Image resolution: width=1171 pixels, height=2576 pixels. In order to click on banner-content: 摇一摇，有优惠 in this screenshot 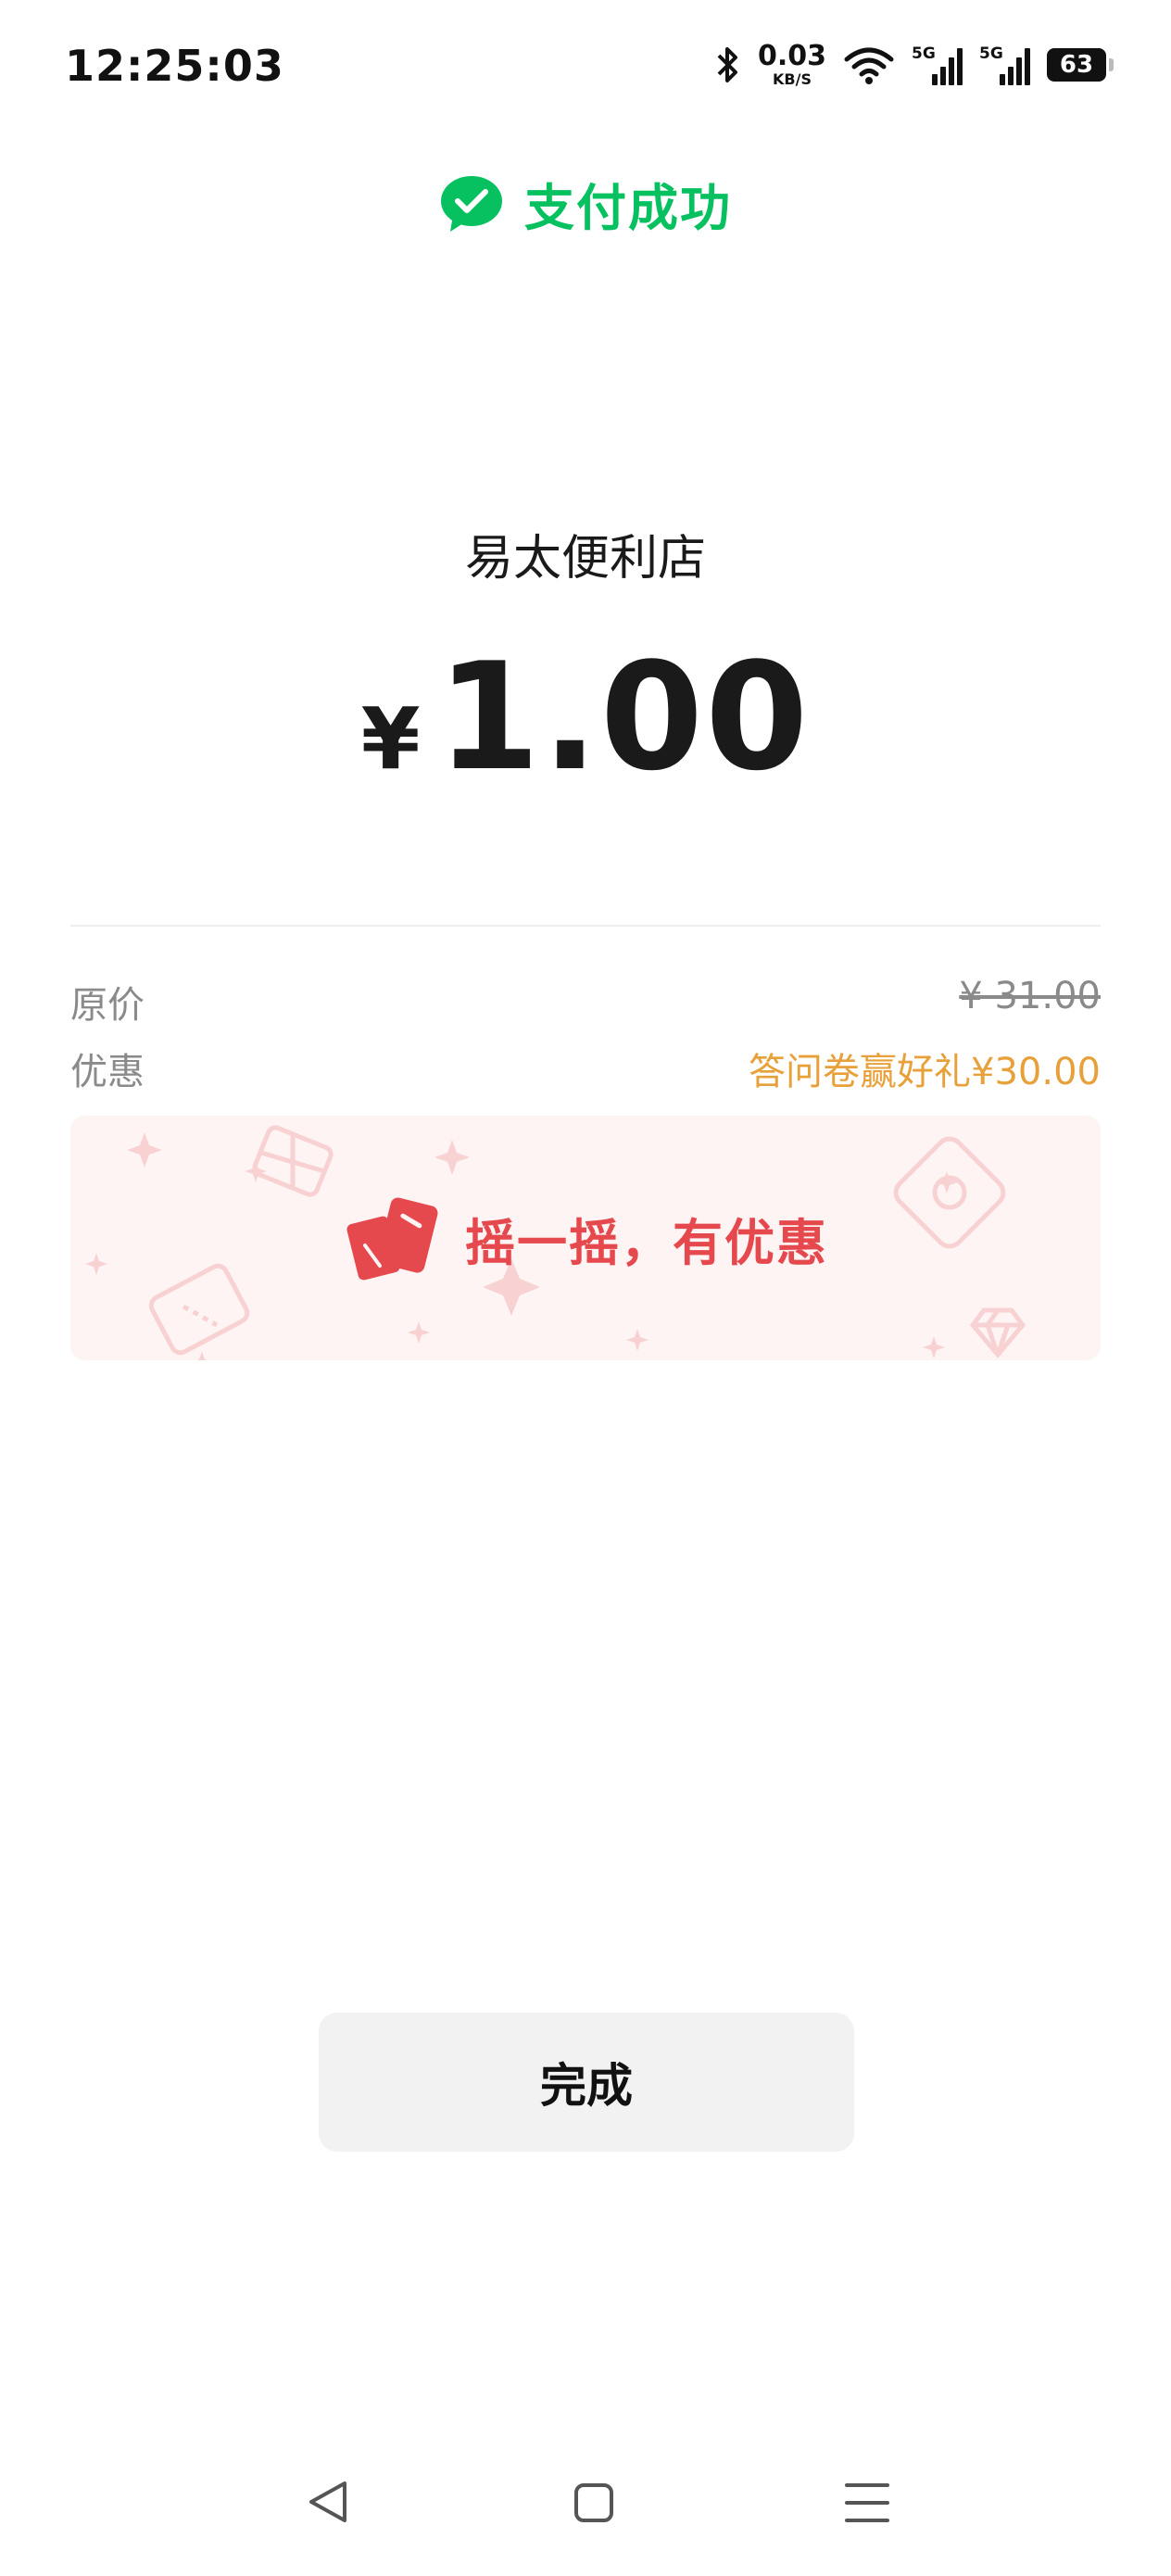, I will do `click(585, 1238)`.